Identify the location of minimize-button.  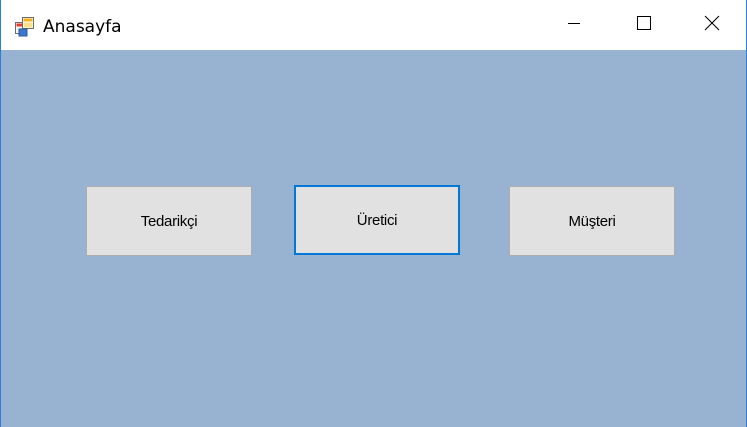
(574, 25).